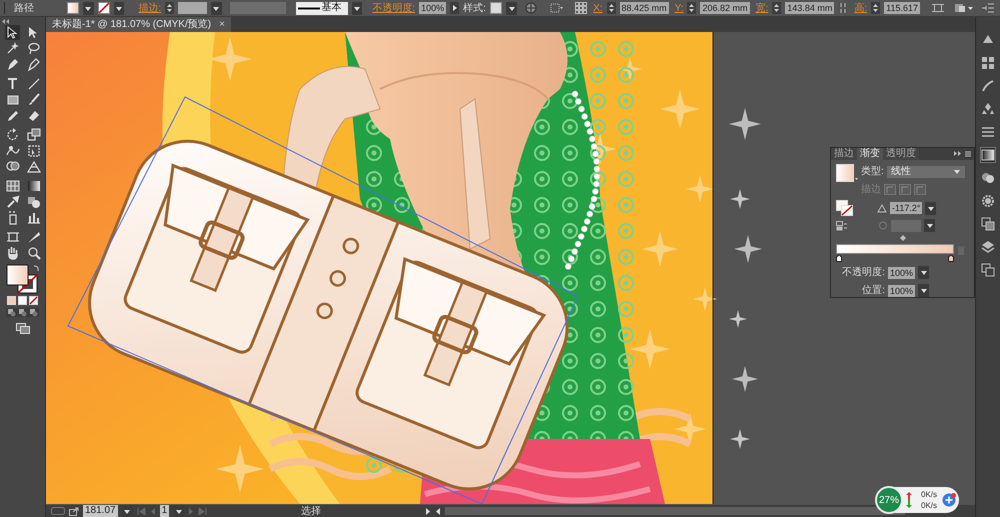 Image resolution: width=1000 pixels, height=517 pixels. What do you see at coordinates (22, 279) in the screenshot?
I see `fill-stroke-swatches-icon` at bounding box center [22, 279].